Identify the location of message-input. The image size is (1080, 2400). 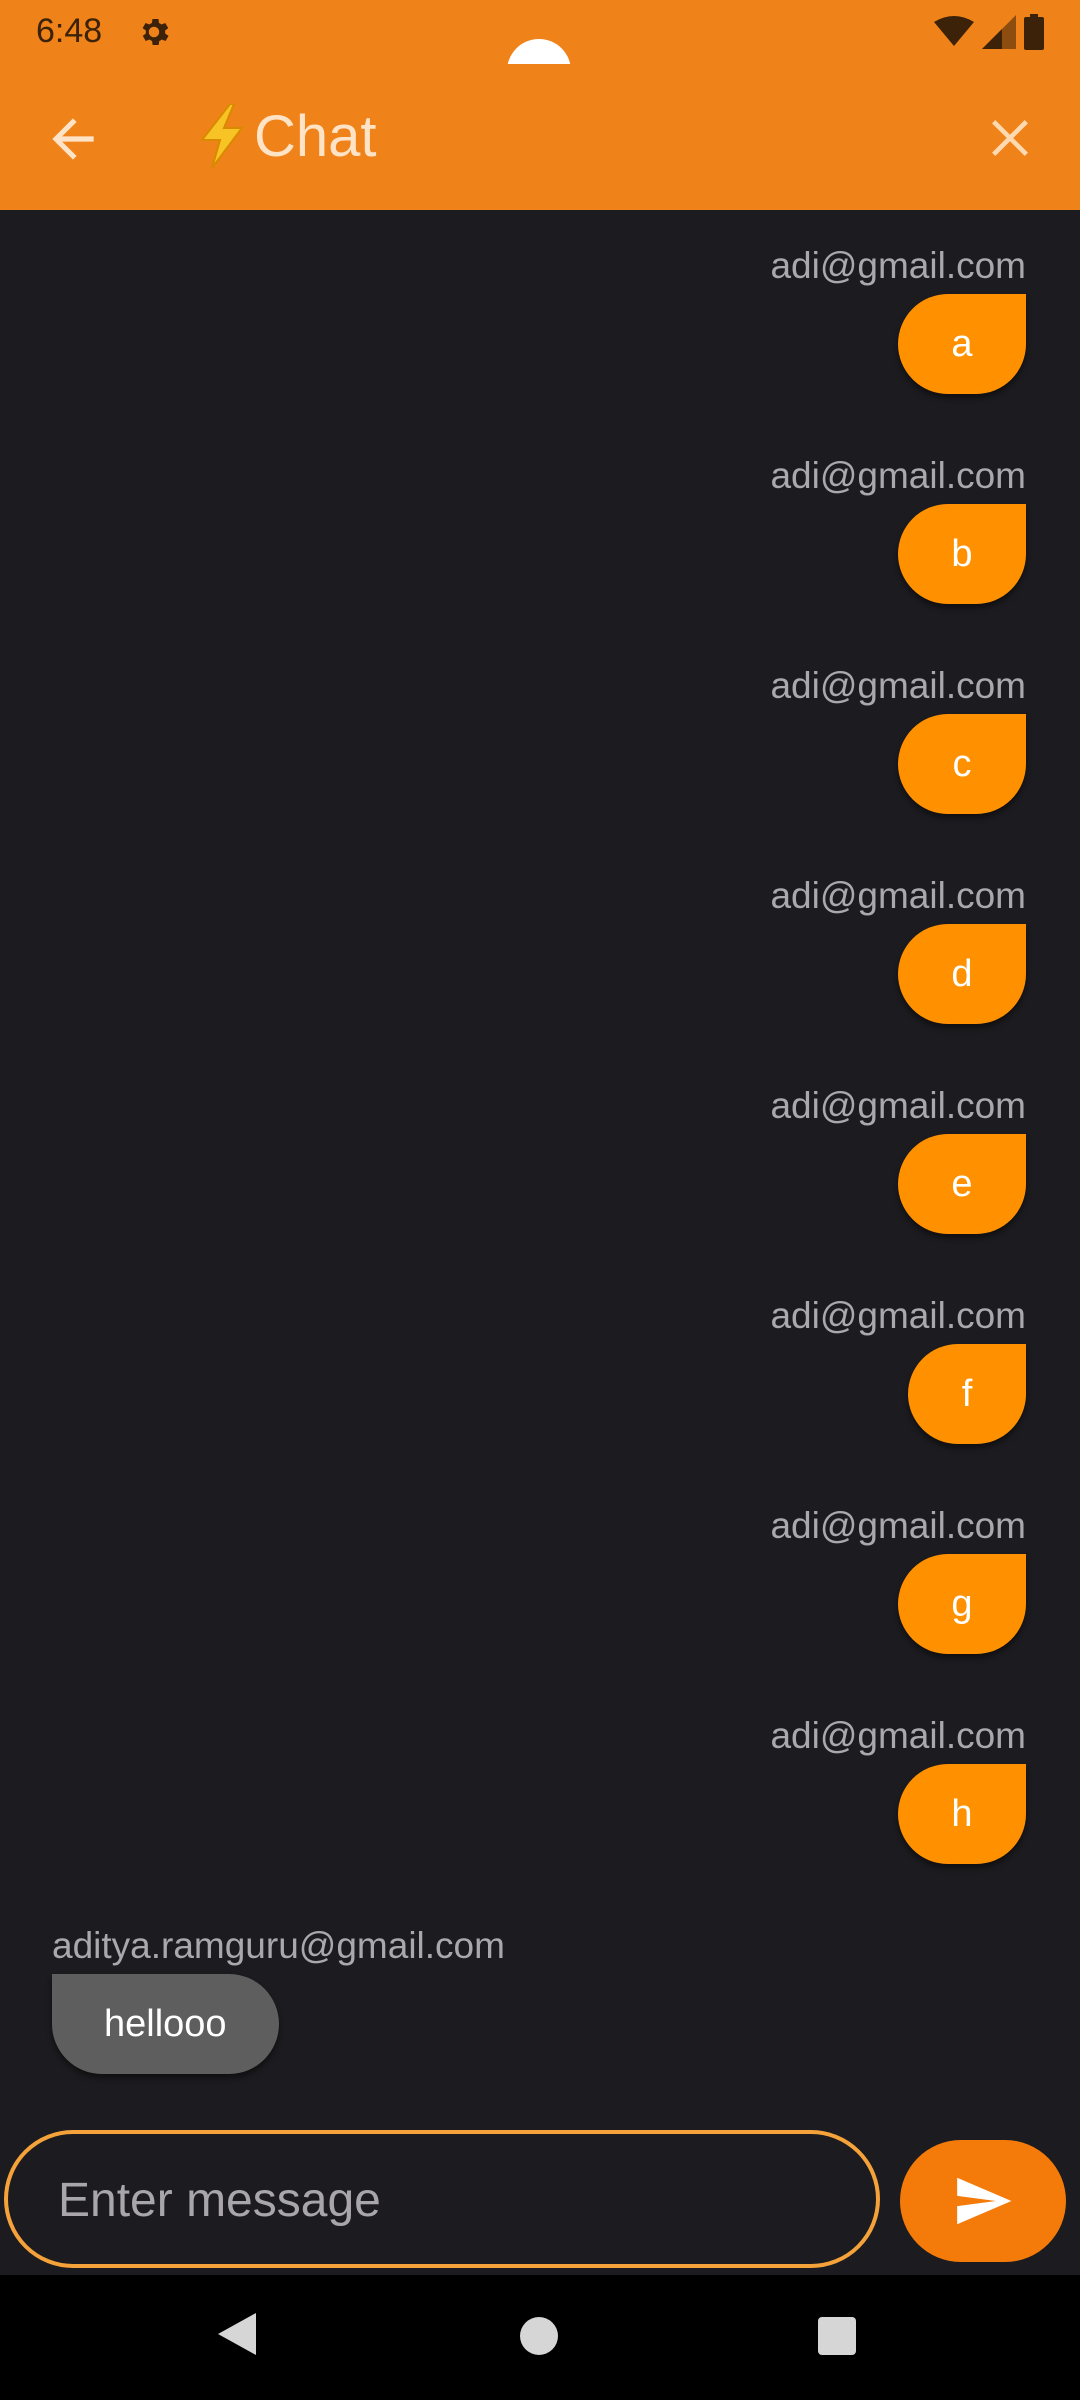
(448, 2200).